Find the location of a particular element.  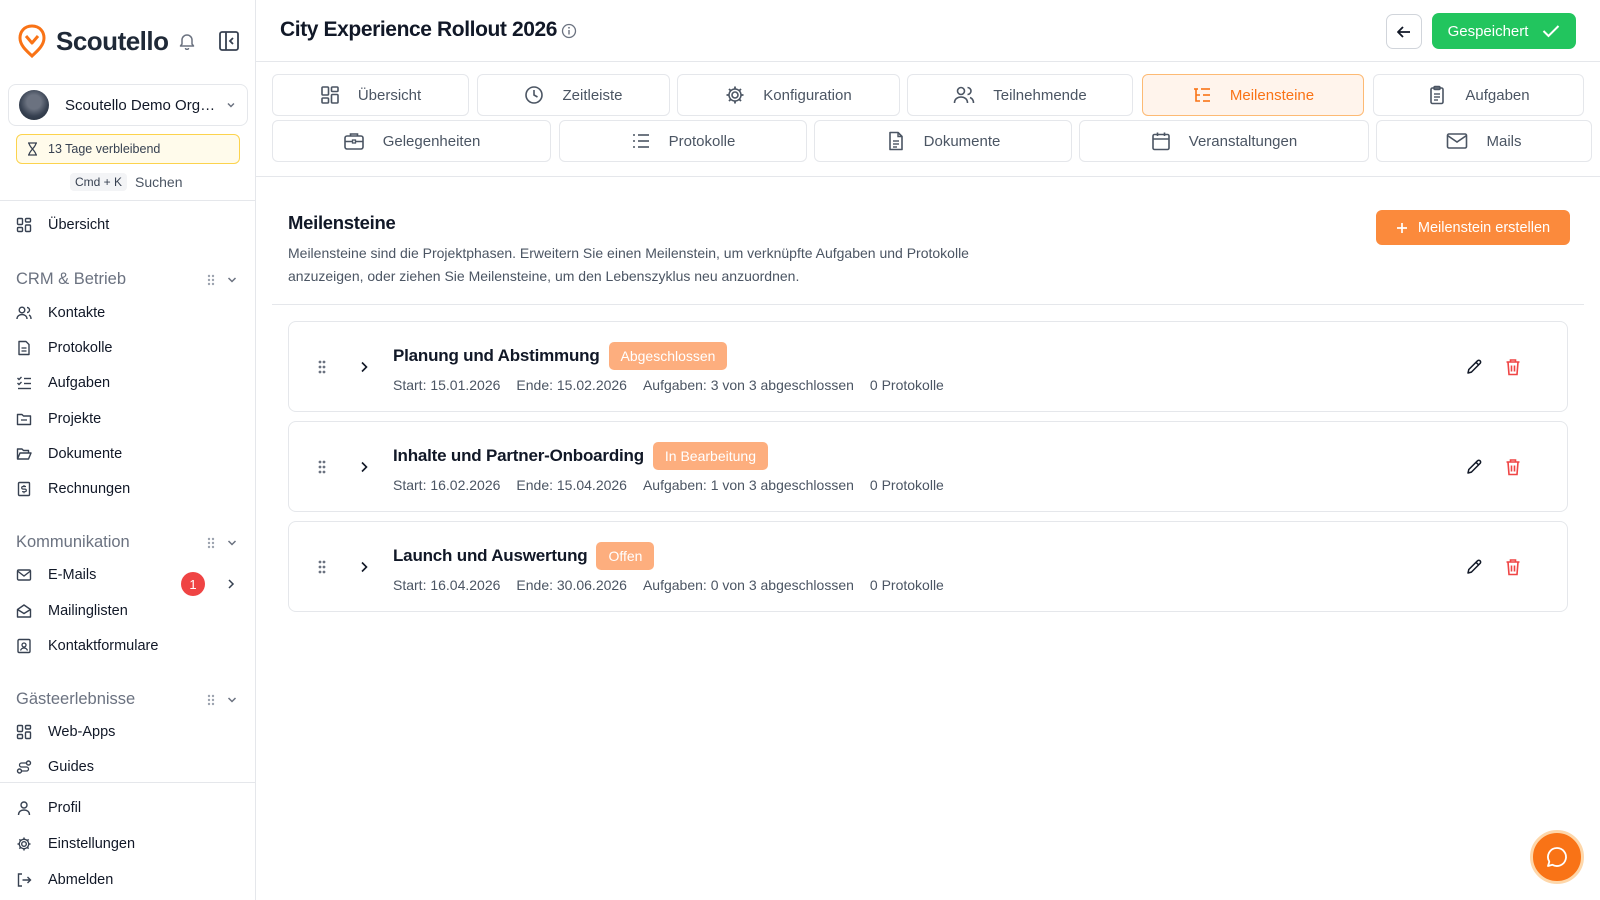

sidebar-item-label: Abmelden is located at coordinates (81, 880).